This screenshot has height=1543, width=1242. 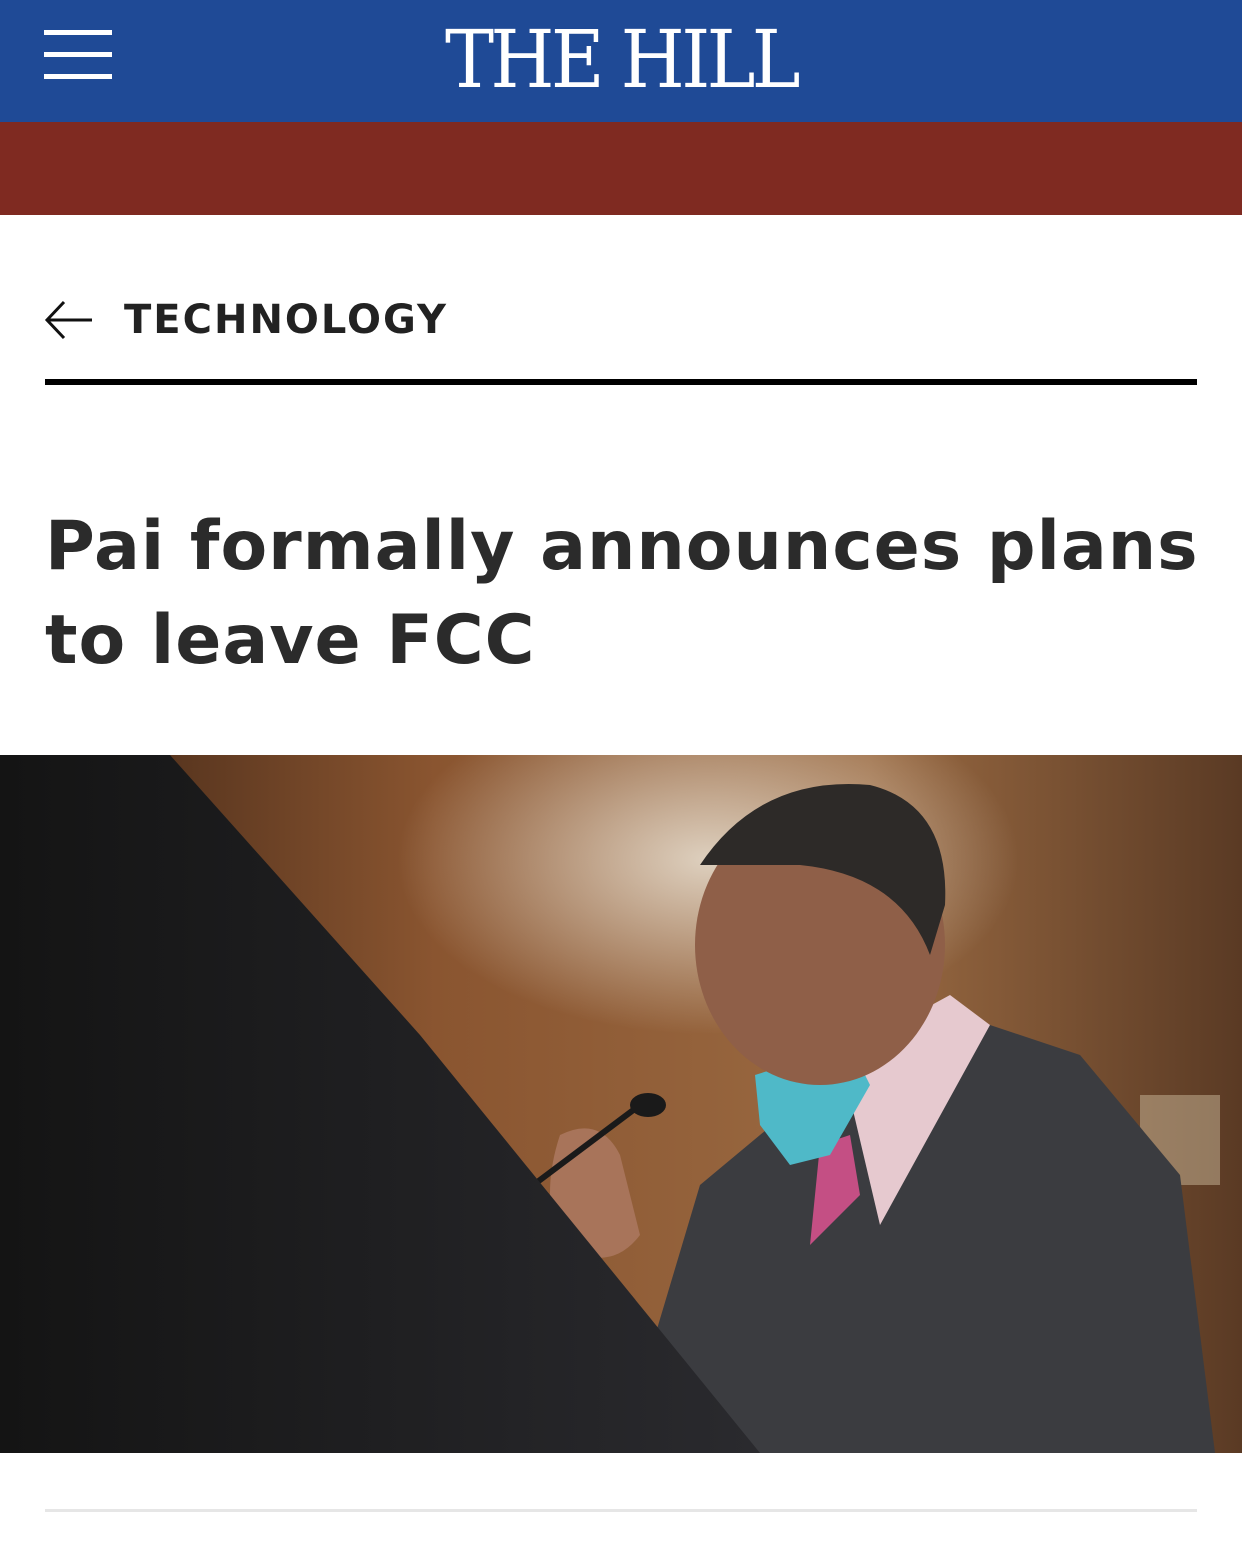 What do you see at coordinates (621, 168) in the screenshot?
I see `secondary-banner-bar` at bounding box center [621, 168].